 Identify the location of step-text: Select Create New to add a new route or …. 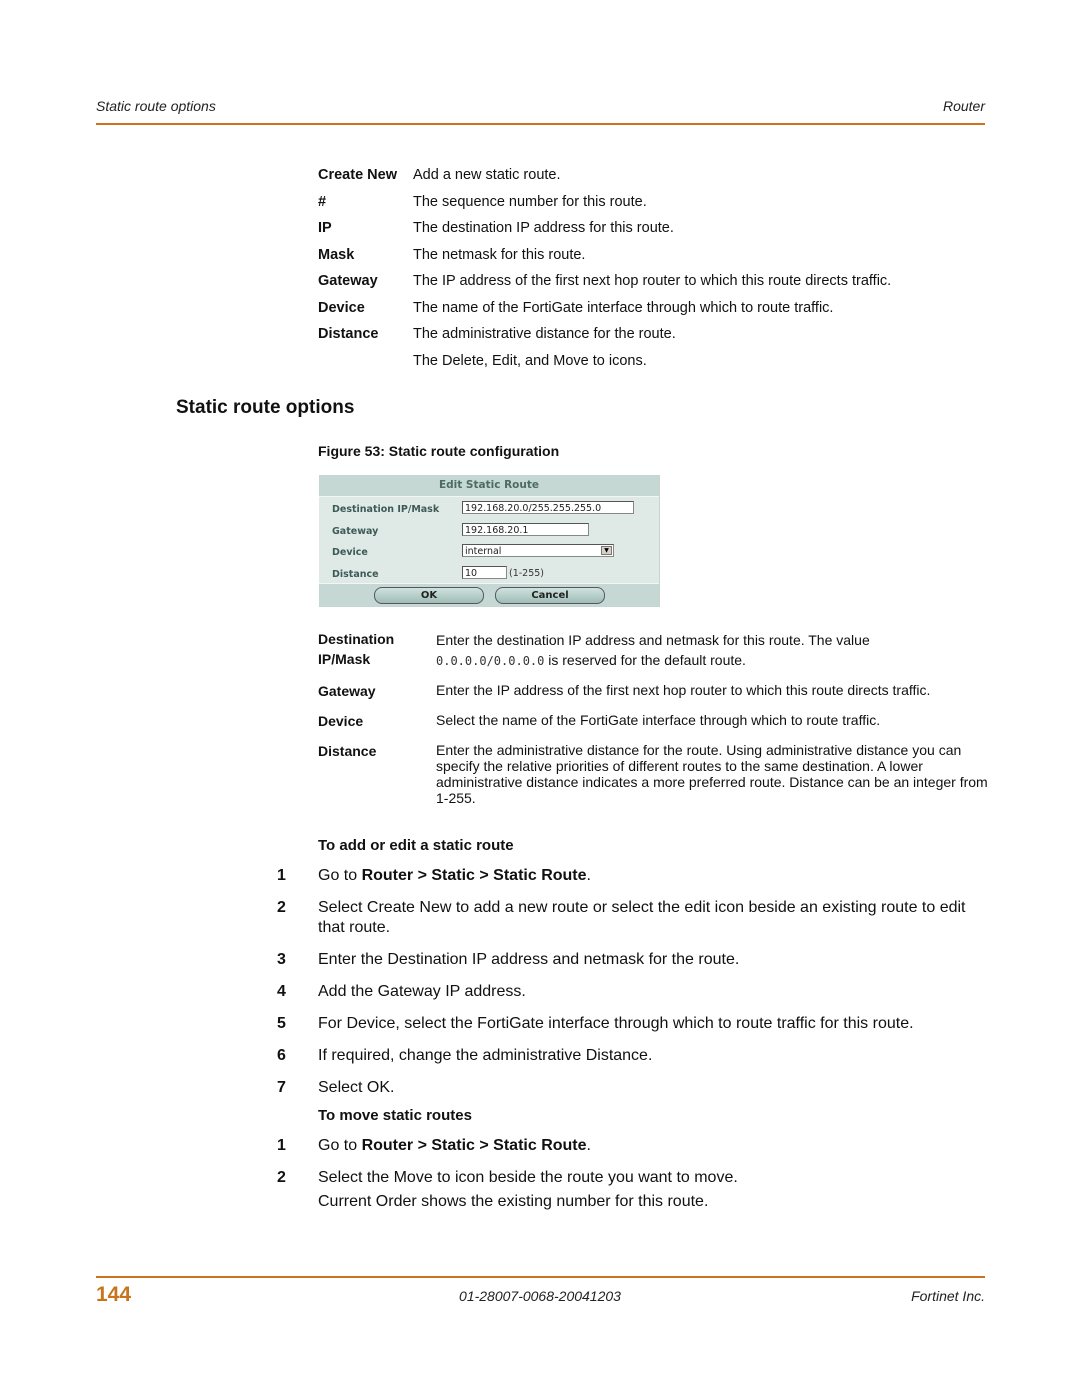
(642, 917).